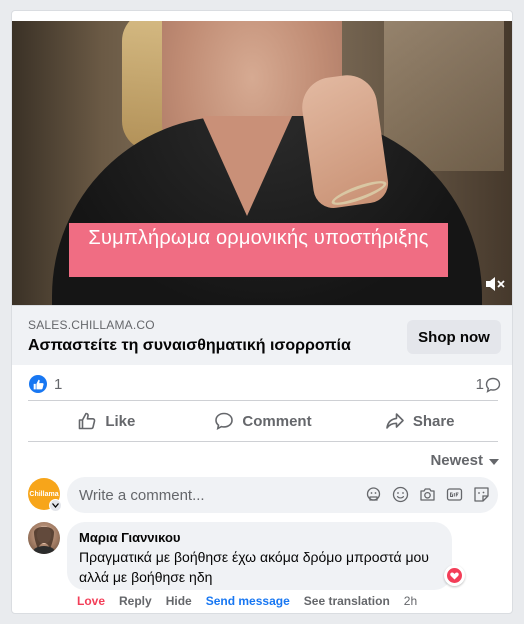  I want to click on comment-sort-dropdown: Newest, so click(464, 460).